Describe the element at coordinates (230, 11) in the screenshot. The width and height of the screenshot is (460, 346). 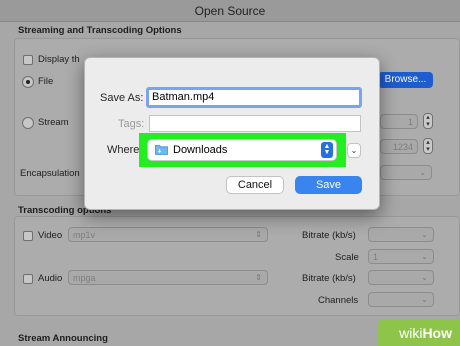
I see `window-title: Open Source` at that location.